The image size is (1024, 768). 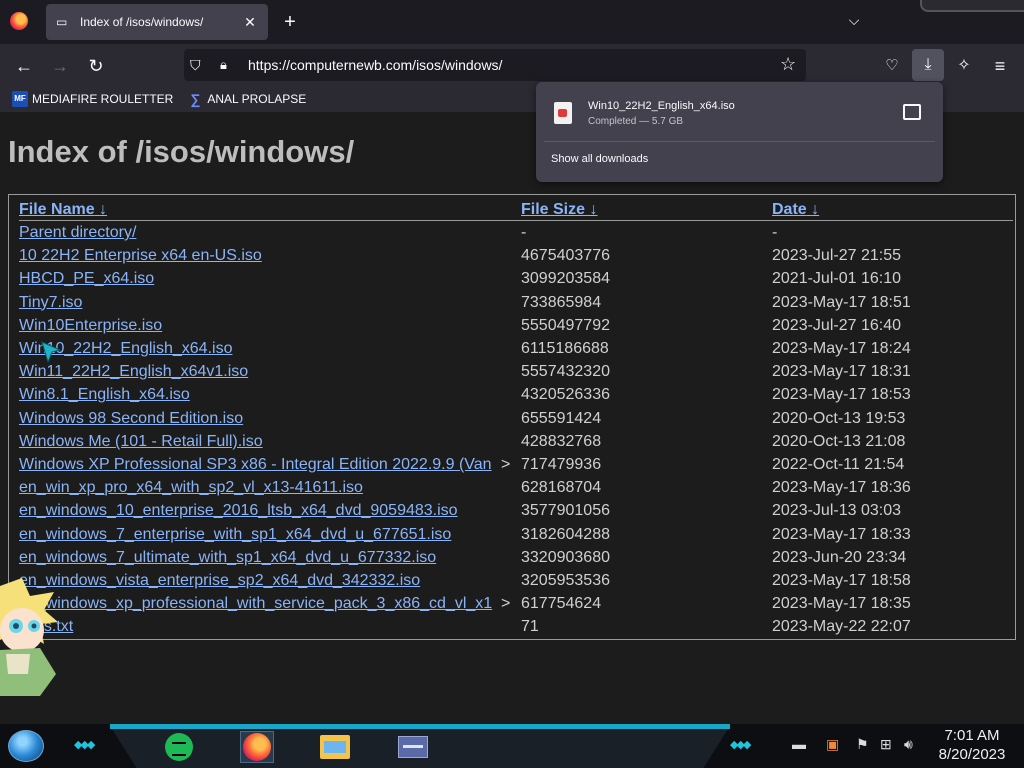 I want to click on file-link: 10 22H2 Enterprise x64 en-US.iso, so click(x=140, y=255).